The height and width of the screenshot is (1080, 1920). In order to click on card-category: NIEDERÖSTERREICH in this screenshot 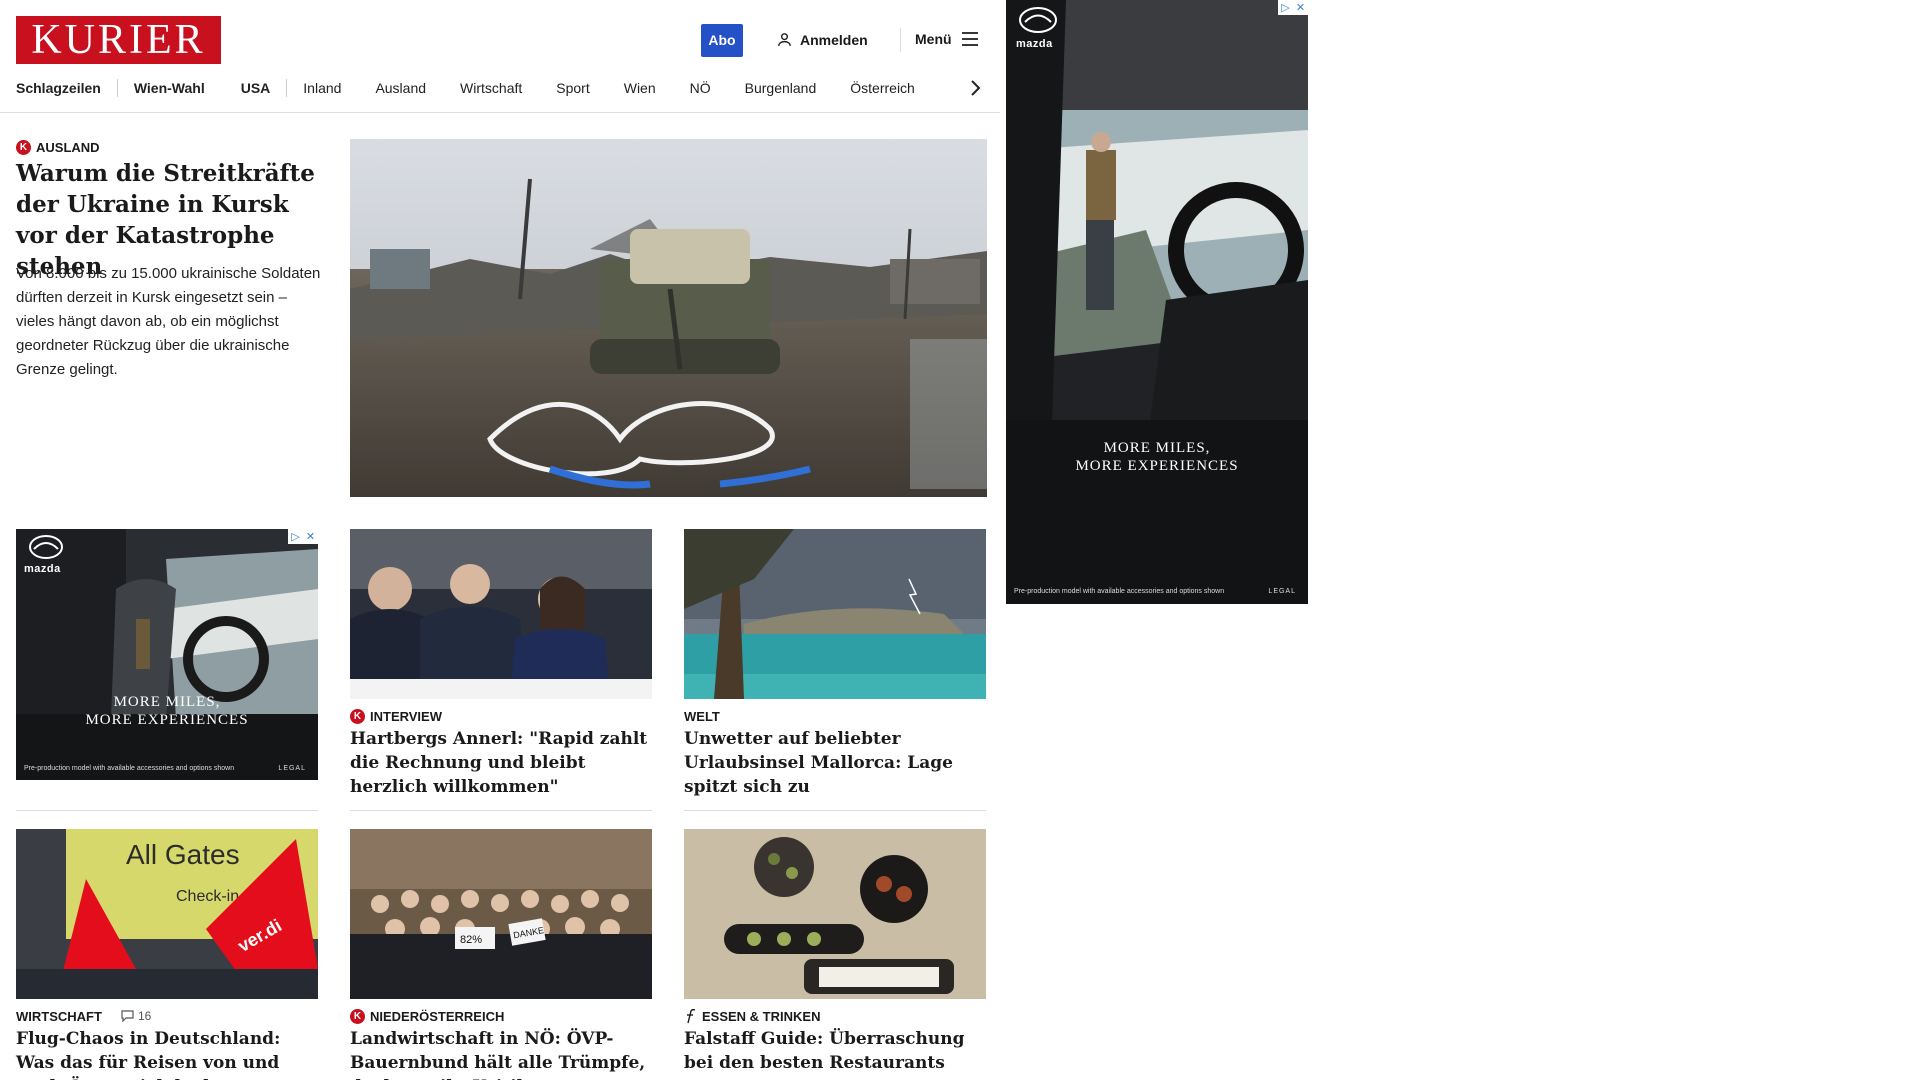, I will do `click(437, 1016)`.